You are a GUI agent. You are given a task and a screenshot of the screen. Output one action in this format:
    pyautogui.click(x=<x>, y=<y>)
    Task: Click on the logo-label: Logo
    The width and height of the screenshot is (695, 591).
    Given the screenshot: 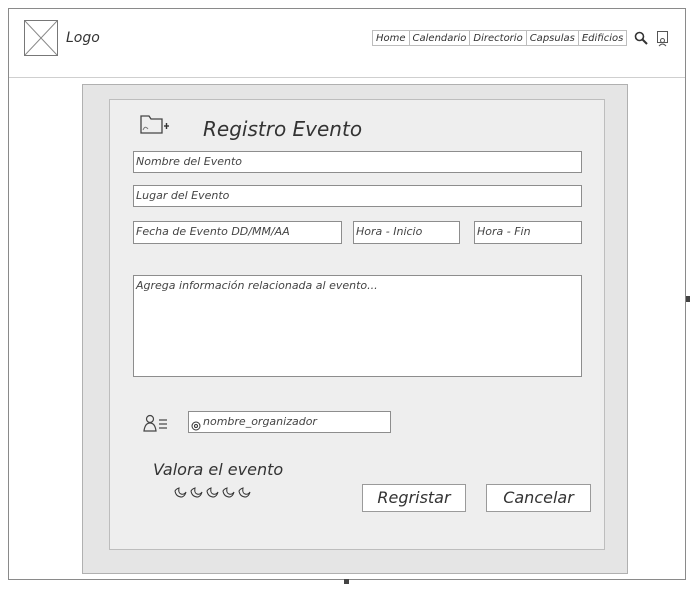 What is the action you would take?
    pyautogui.click(x=83, y=38)
    